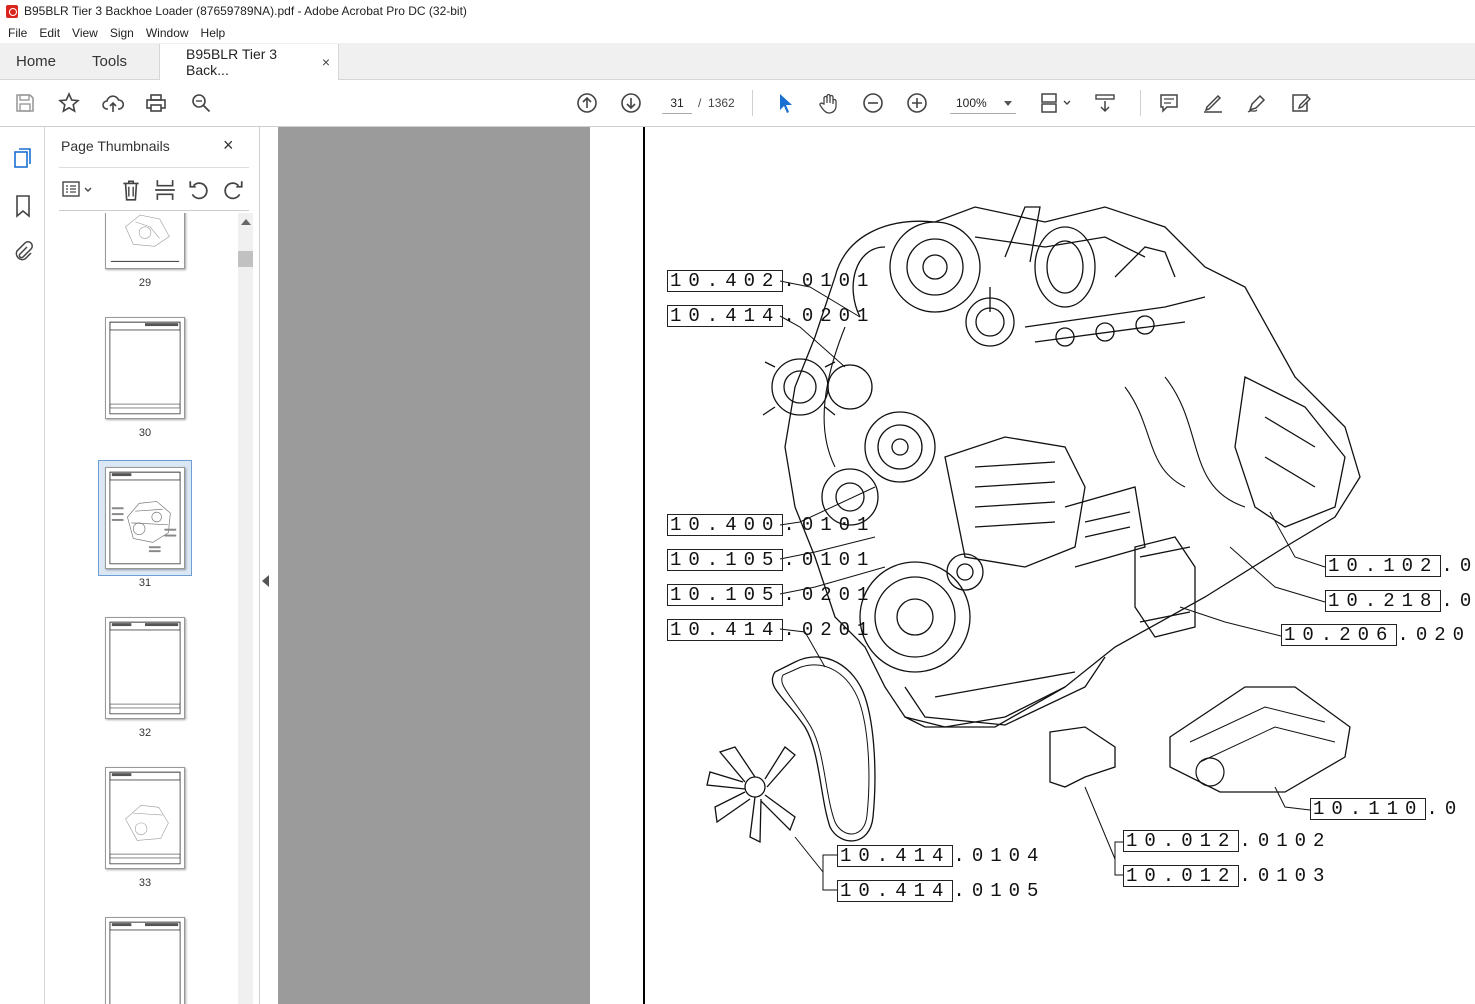 The image size is (1475, 1004). Describe the element at coordinates (167, 33) in the screenshot. I see `menu-window: Window` at that location.